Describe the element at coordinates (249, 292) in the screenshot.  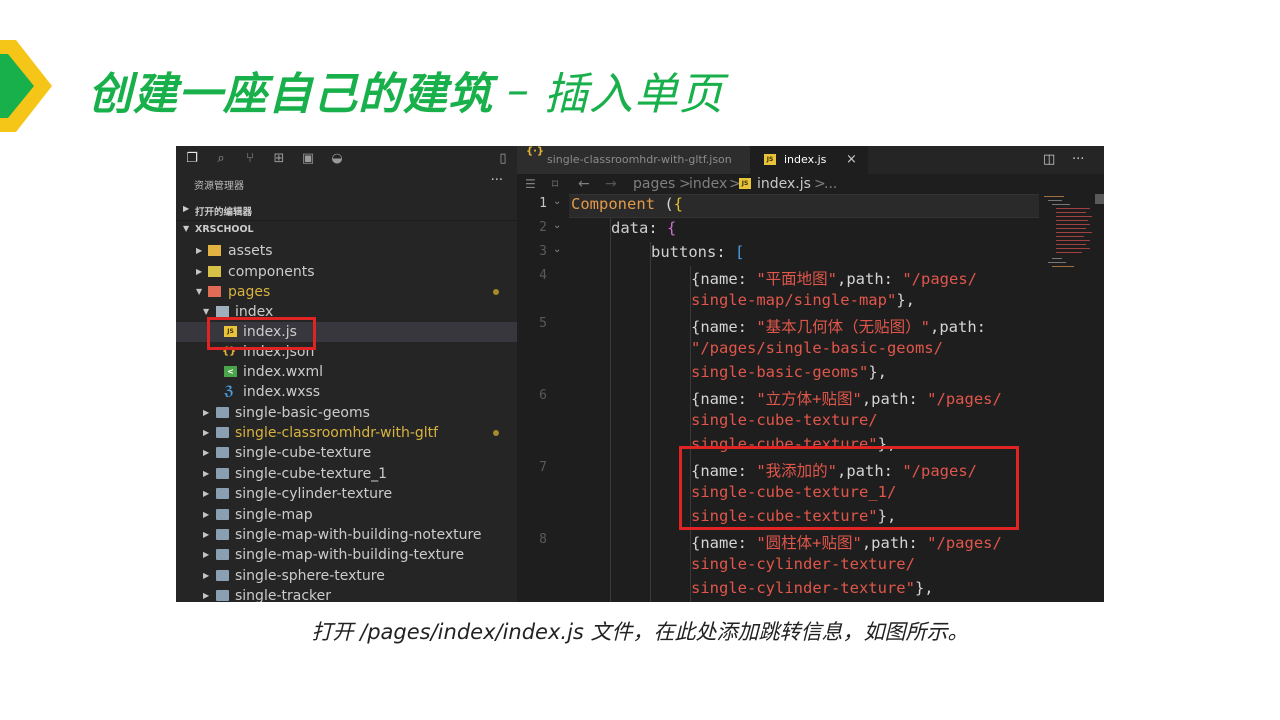
I see `tree-item-label: pages` at that location.